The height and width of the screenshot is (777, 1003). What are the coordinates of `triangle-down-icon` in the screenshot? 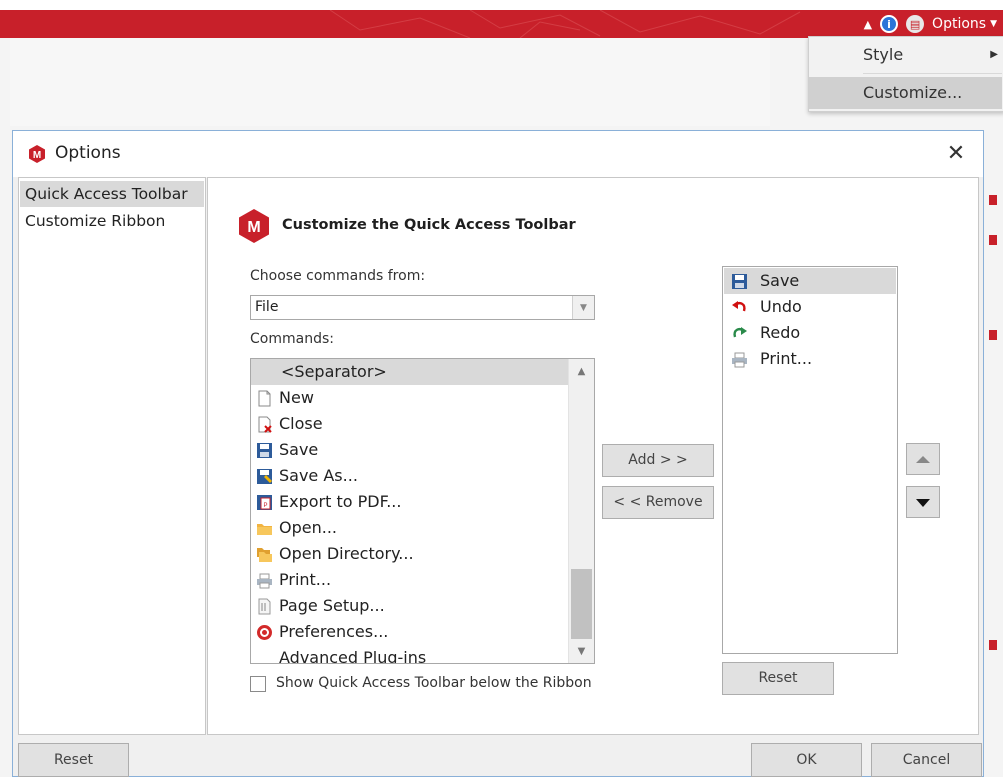 It's located at (923, 503).